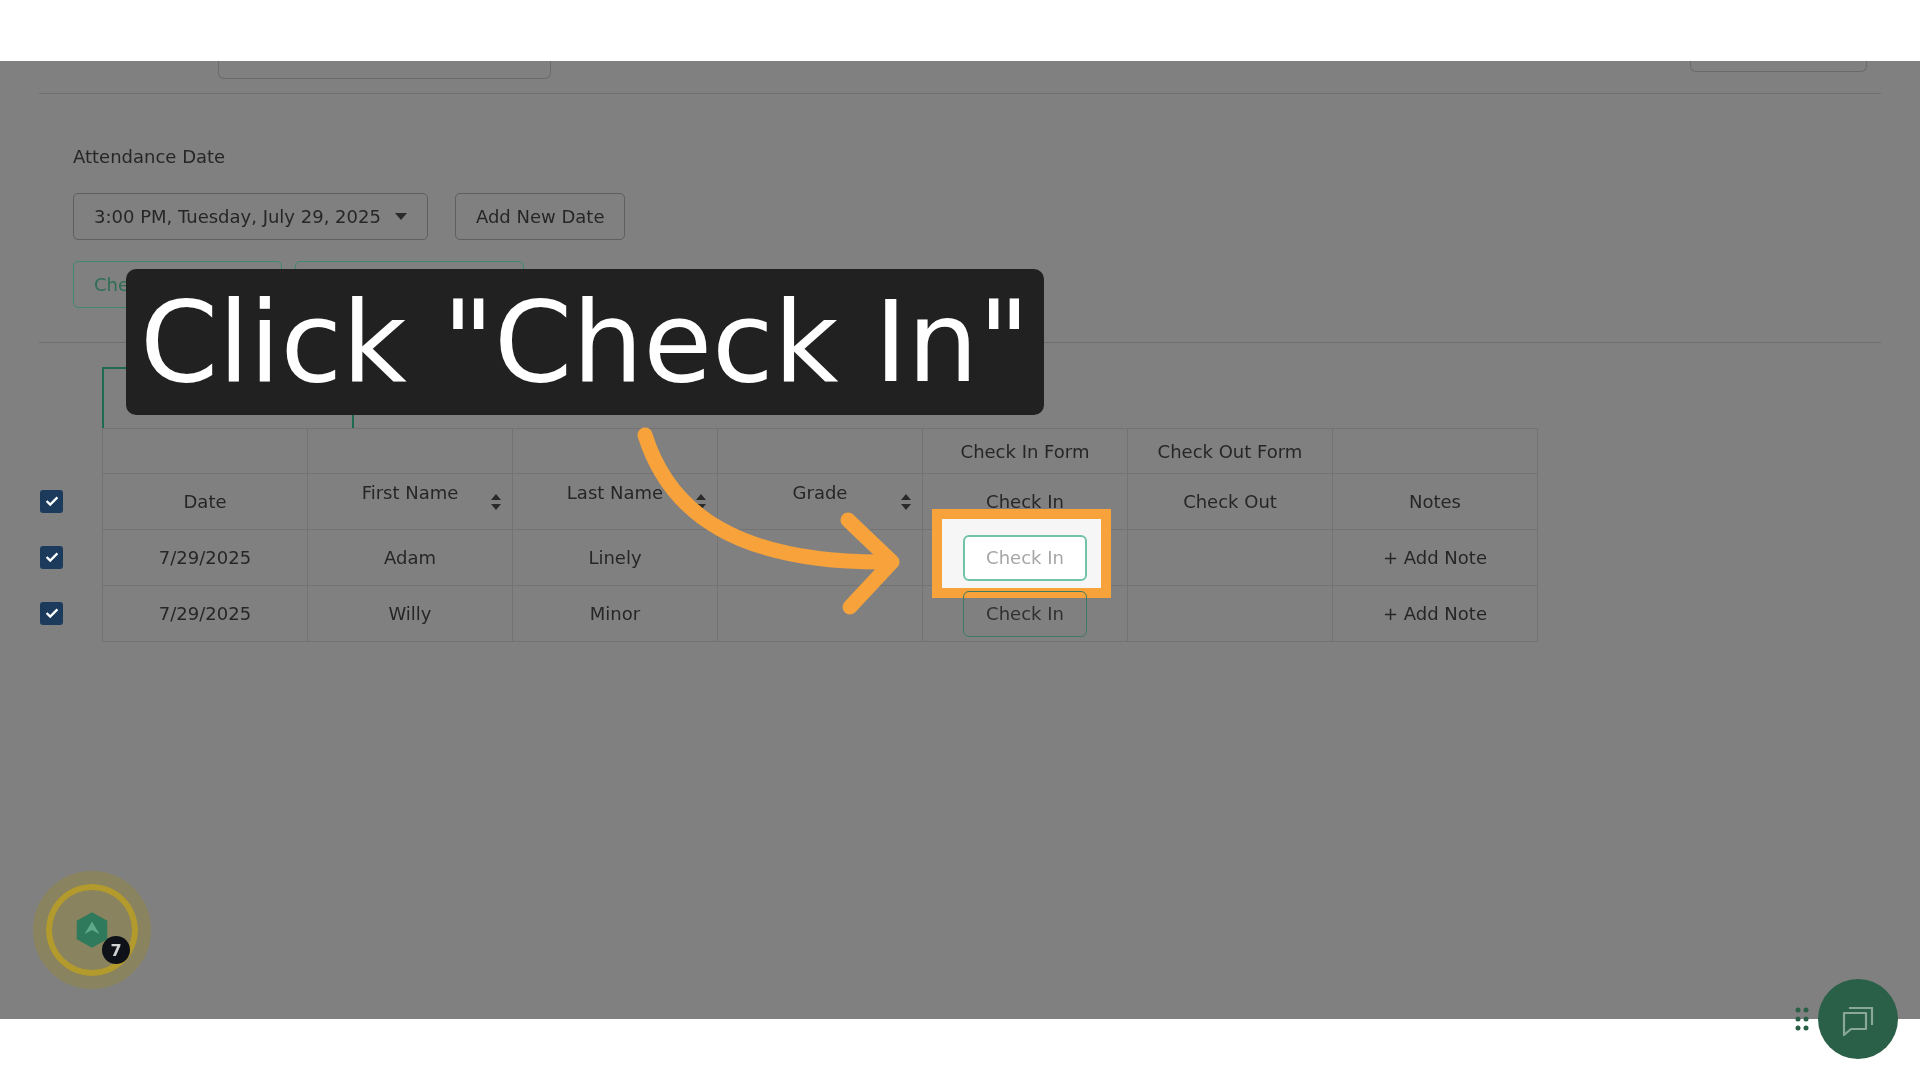  I want to click on group-header: Check Out Form, so click(1230, 451).